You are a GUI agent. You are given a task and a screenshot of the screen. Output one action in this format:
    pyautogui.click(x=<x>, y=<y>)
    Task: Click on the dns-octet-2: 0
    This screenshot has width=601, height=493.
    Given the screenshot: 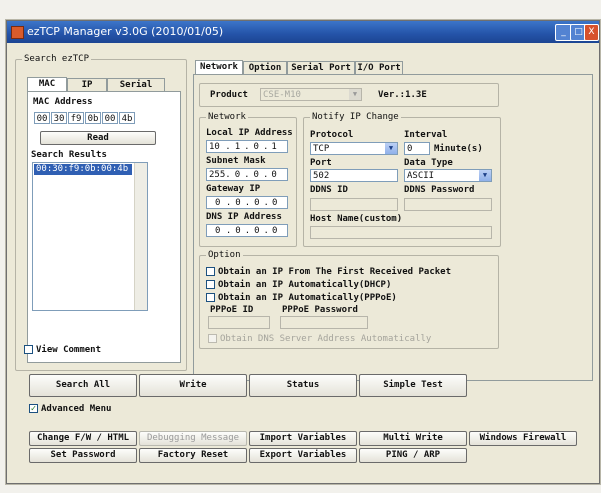 What is the action you would take?
    pyautogui.click(x=238, y=231)
    